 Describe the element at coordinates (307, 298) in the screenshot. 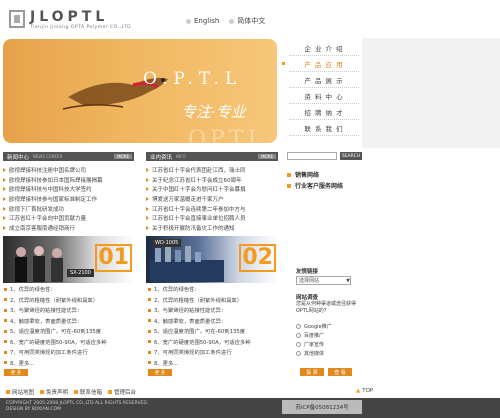

I see `survey-title: 网站调查` at that location.